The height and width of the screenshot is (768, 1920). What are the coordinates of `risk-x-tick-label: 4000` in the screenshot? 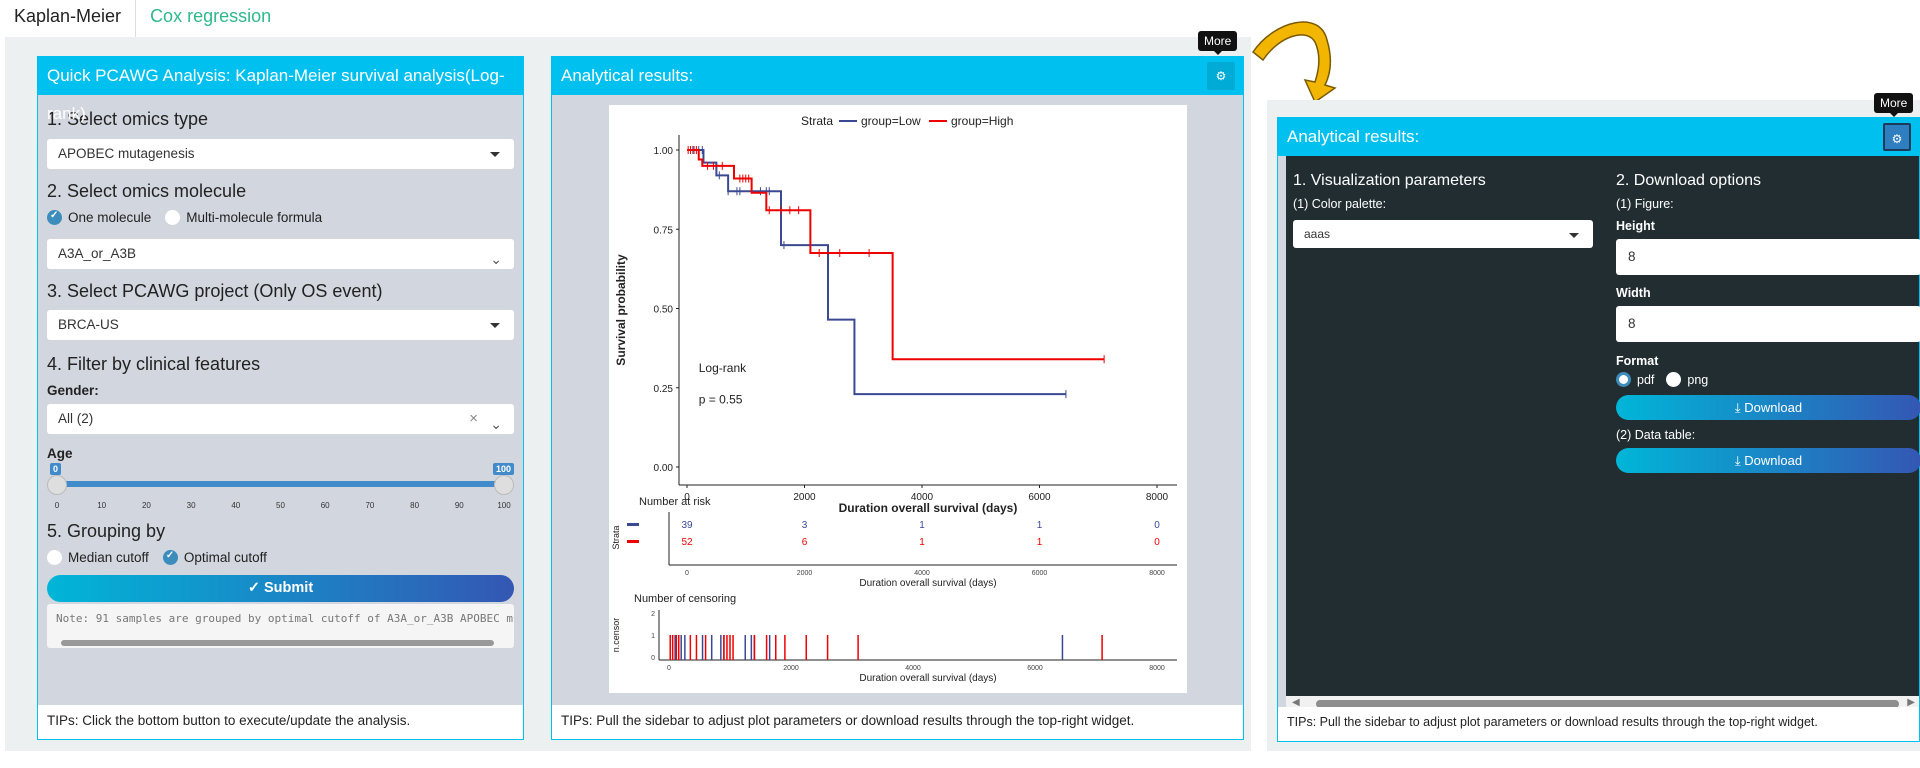 It's located at (922, 573).